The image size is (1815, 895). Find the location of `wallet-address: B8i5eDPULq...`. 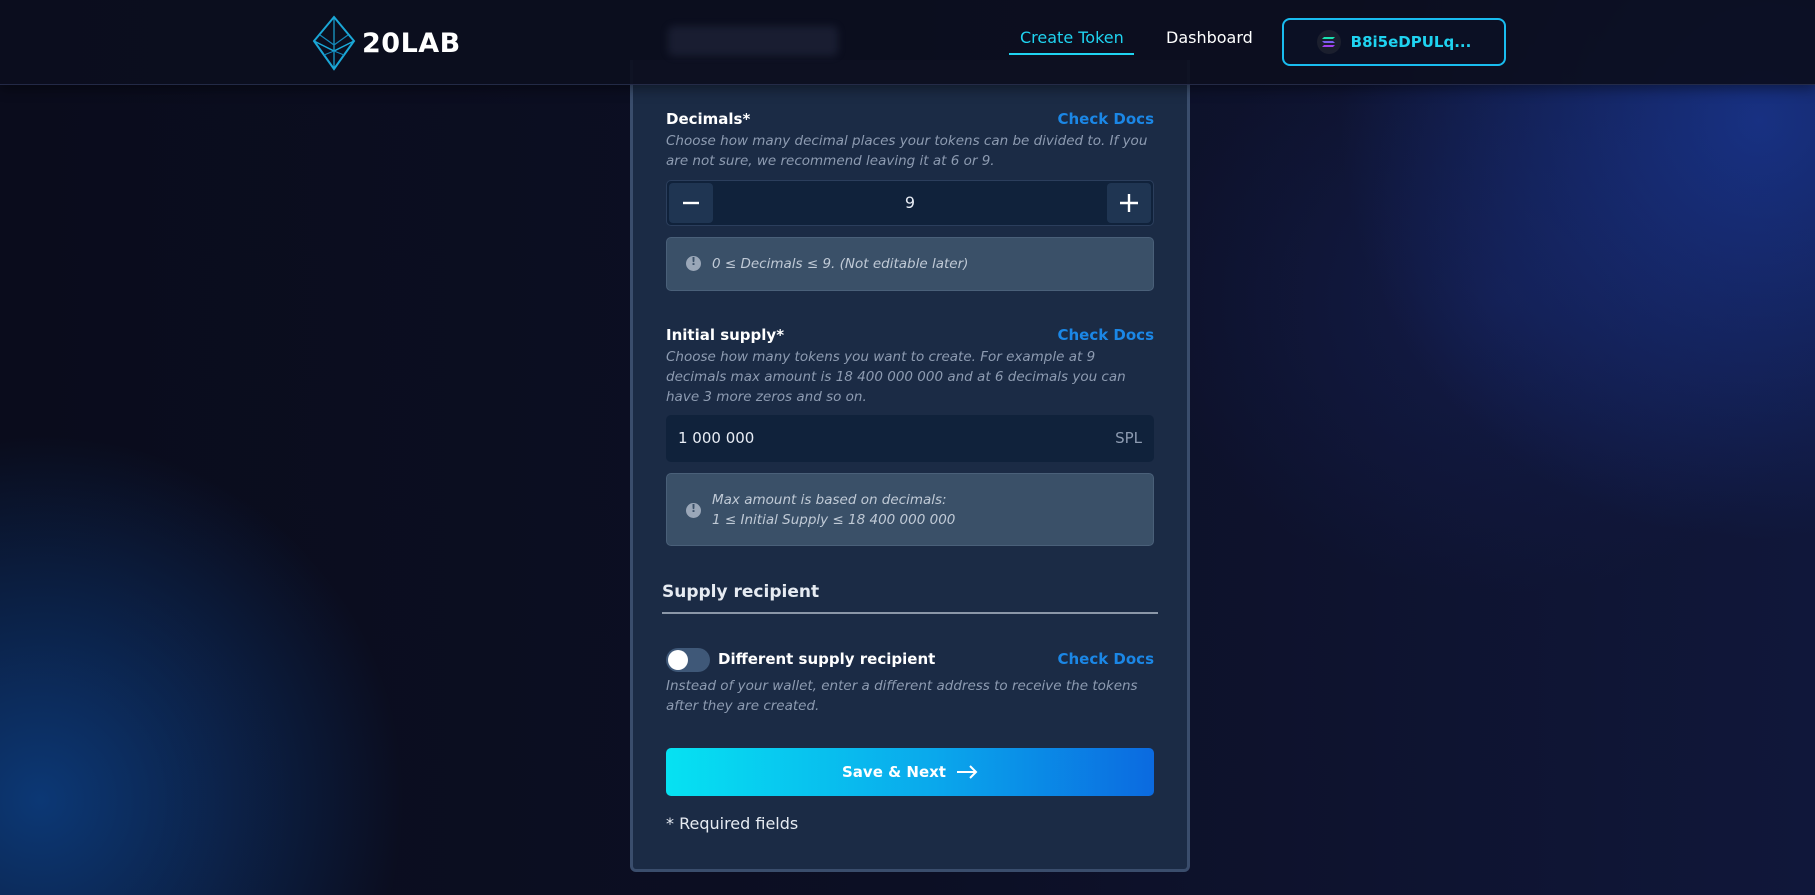

wallet-address: B8i5eDPULq... is located at coordinates (1411, 42).